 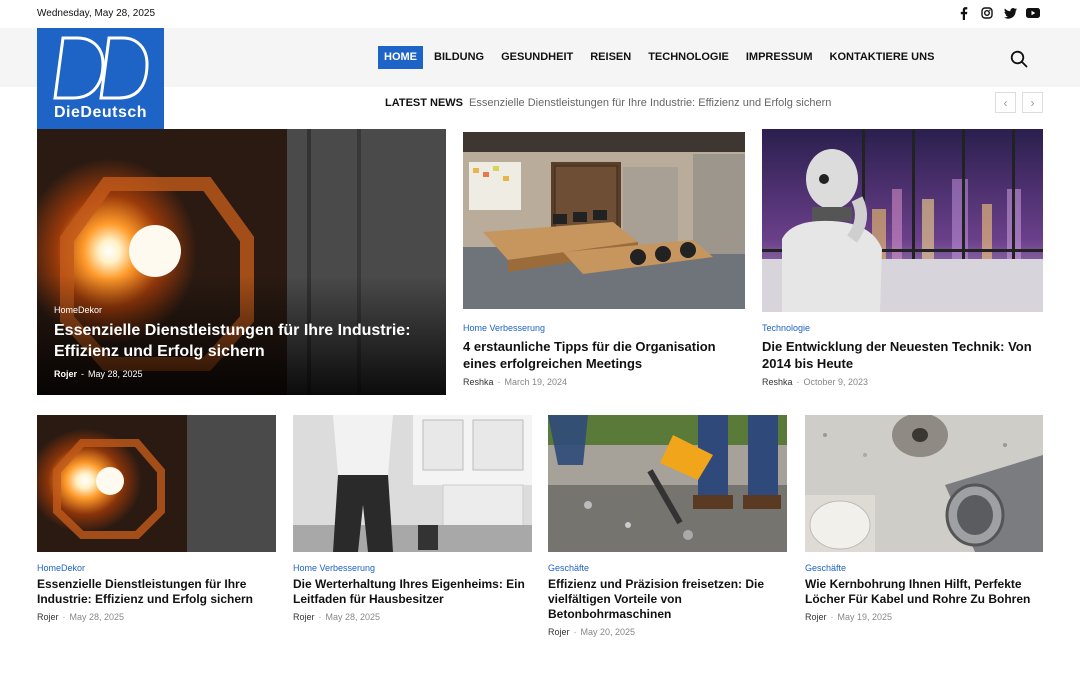 What do you see at coordinates (540, 14) in the screenshot?
I see `top-bar: Wednesday, May 28, 2025` at bounding box center [540, 14].